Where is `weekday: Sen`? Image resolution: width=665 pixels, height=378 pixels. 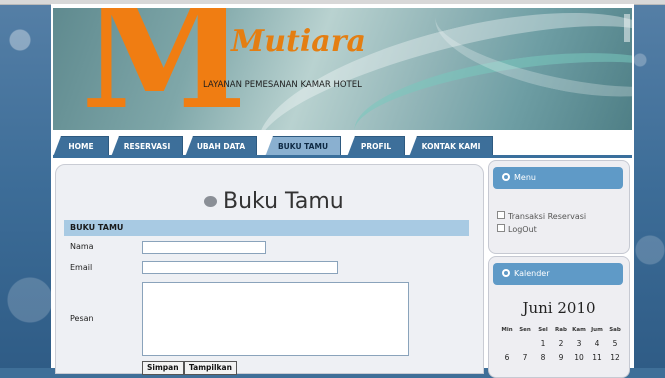 weekday: Sen is located at coordinates (525, 330).